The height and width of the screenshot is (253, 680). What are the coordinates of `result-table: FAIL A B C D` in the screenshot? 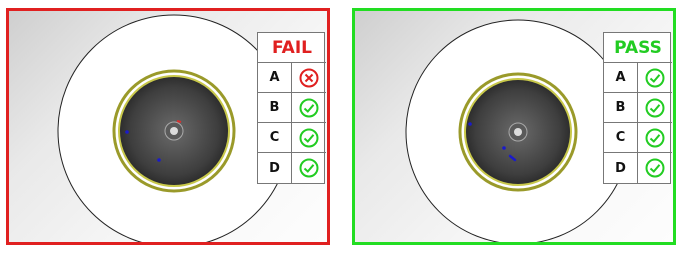 It's located at (291, 108).